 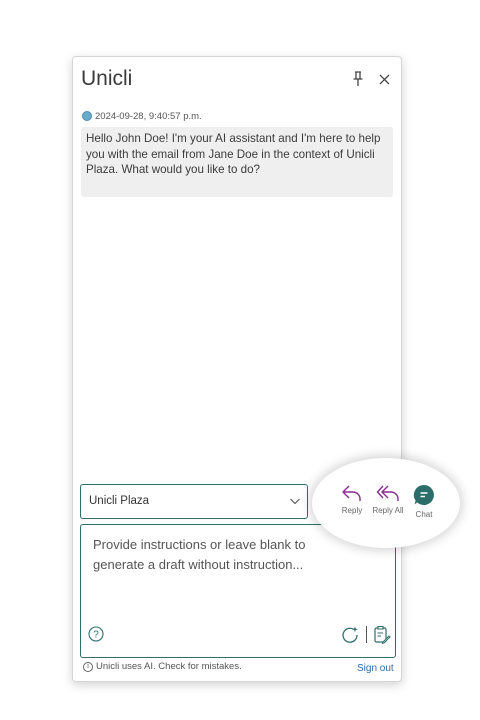 What do you see at coordinates (194, 501) in the screenshot?
I see `context-select: Unicli Plaza` at bounding box center [194, 501].